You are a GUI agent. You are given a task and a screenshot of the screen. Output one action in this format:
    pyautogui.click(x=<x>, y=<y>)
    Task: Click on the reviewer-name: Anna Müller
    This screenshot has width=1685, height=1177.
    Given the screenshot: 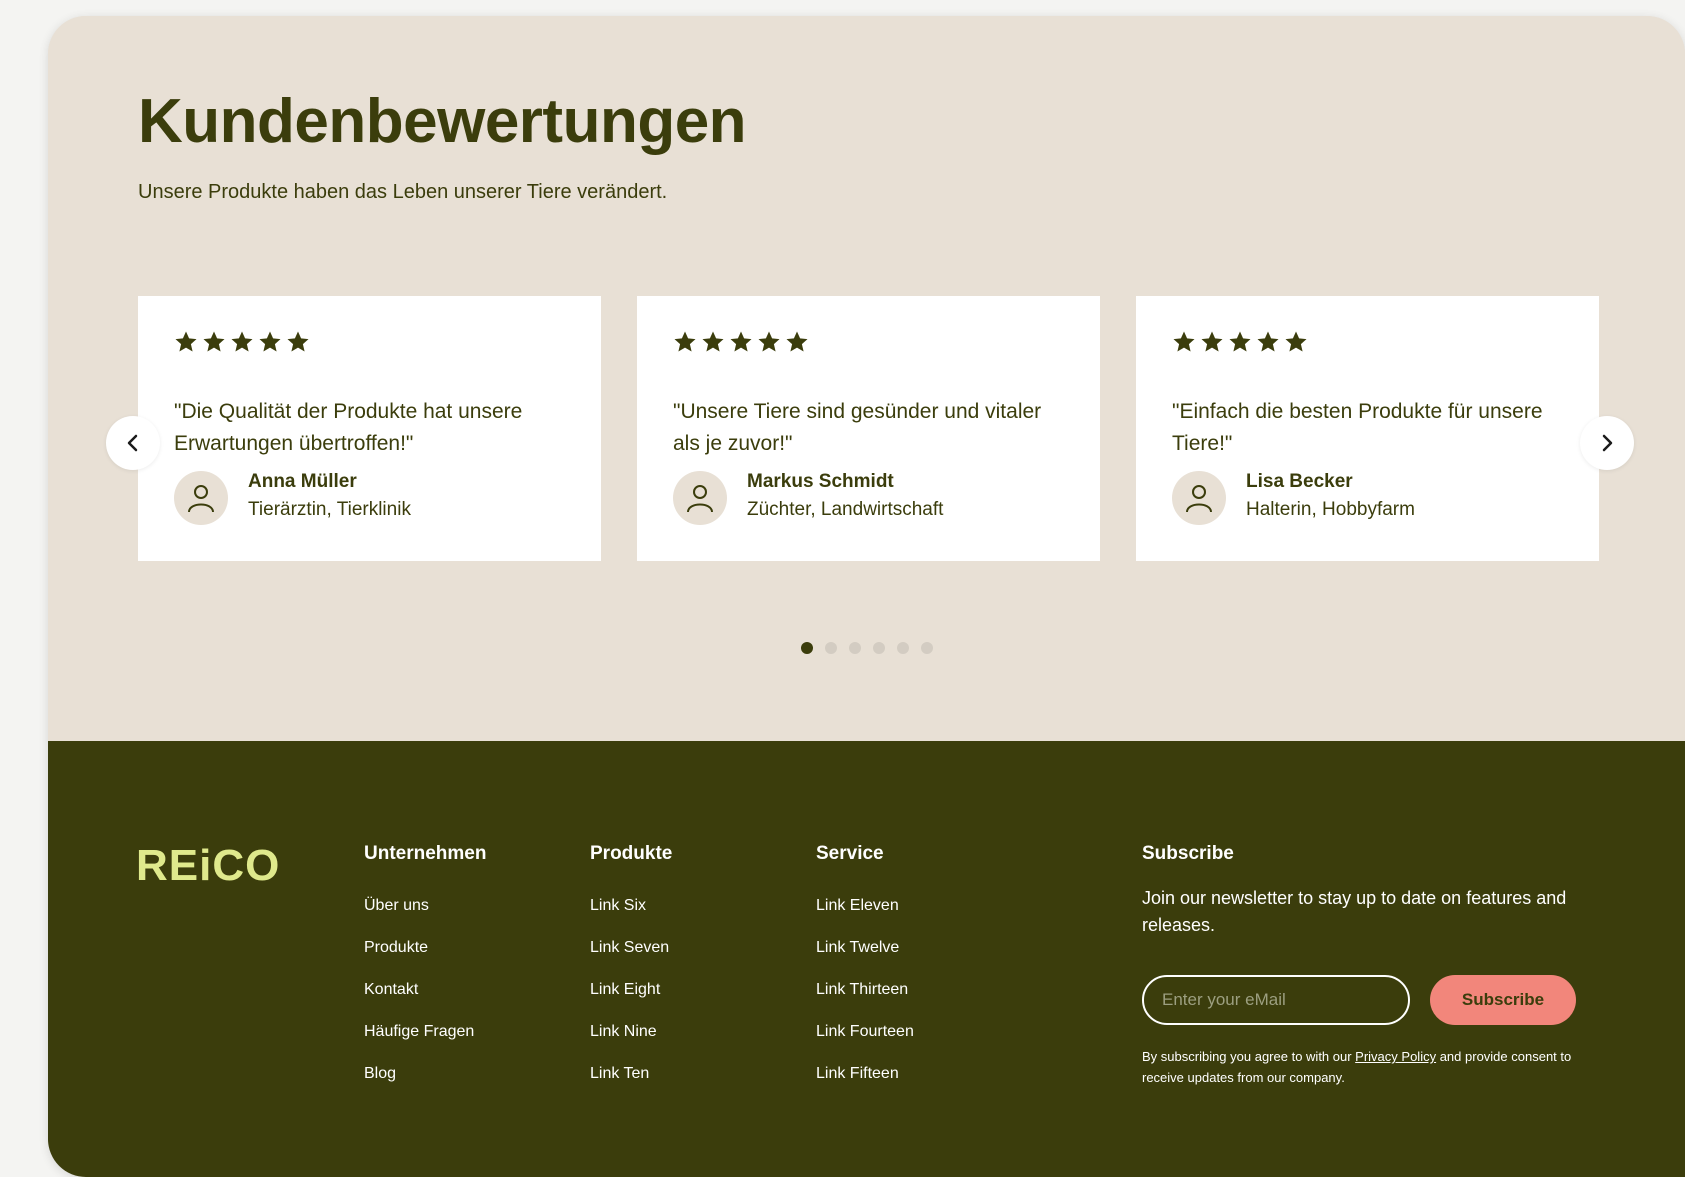 What is the action you would take?
    pyautogui.click(x=302, y=481)
    